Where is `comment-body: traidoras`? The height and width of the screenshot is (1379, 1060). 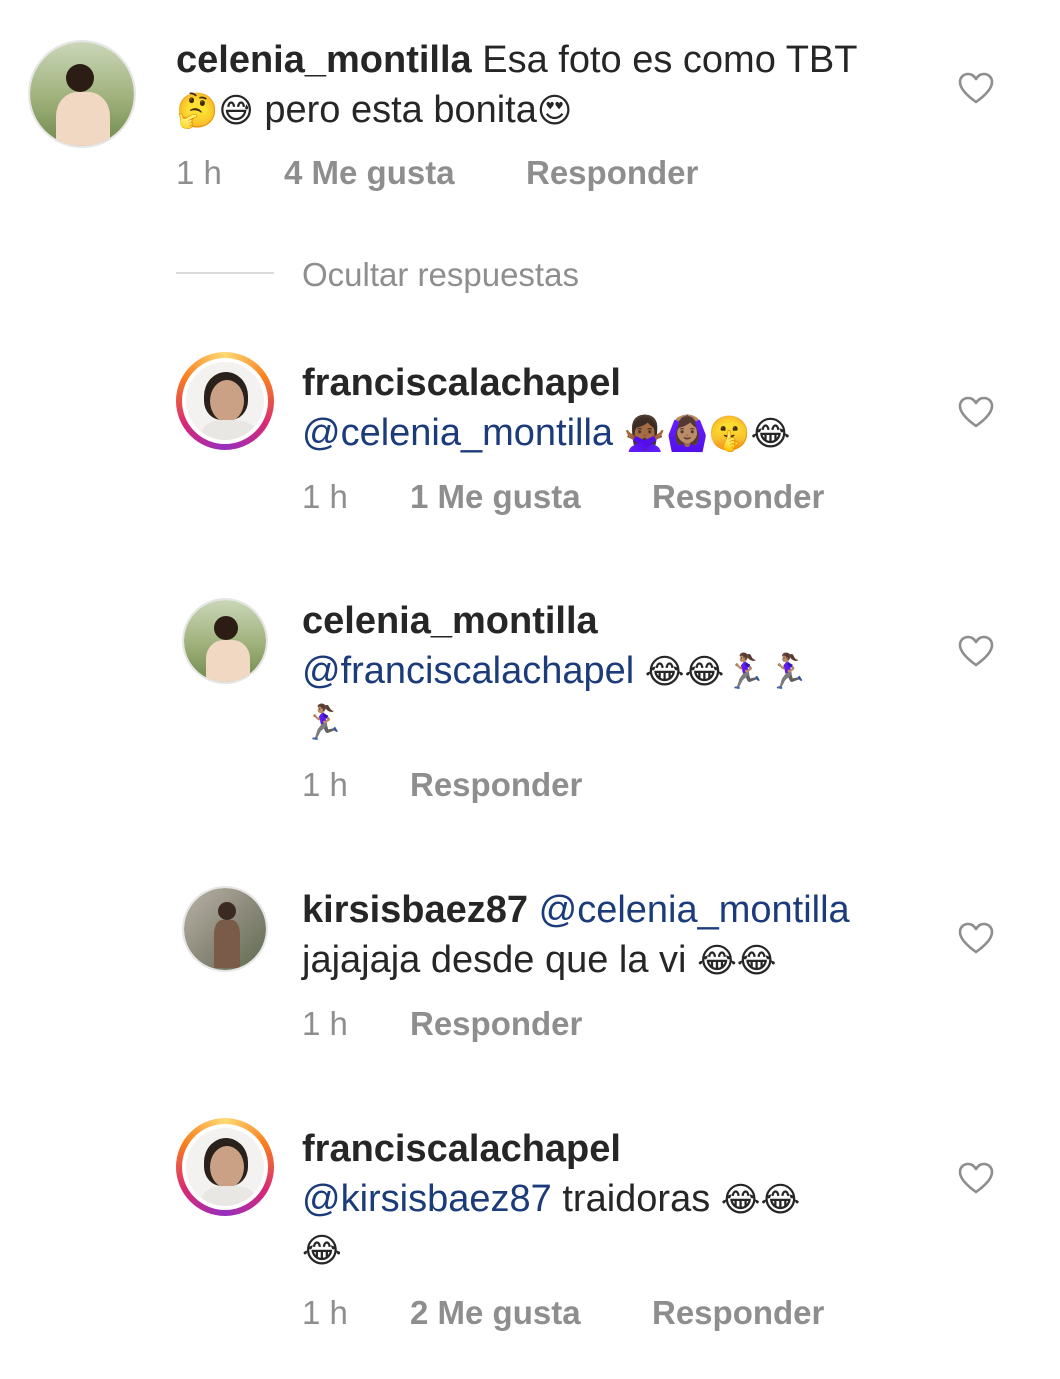
comment-body: traidoras is located at coordinates (636, 1199).